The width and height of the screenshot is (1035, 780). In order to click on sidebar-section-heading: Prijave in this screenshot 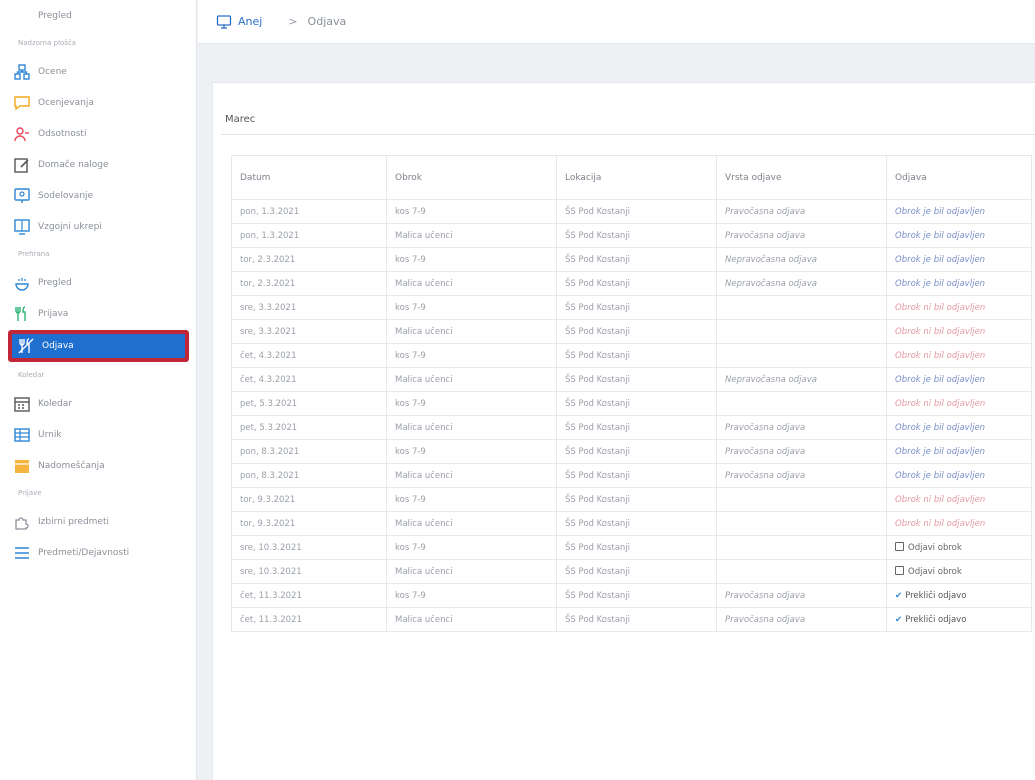, I will do `click(30, 493)`.